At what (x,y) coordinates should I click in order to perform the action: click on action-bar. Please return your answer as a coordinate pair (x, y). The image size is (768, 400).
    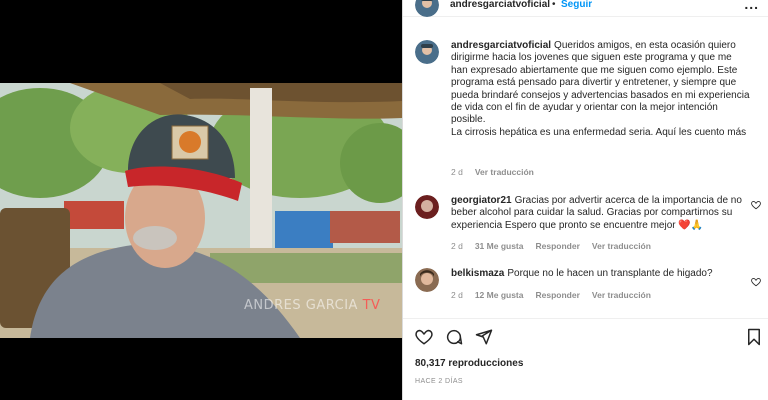
    Looking at the image, I should click on (585, 339).